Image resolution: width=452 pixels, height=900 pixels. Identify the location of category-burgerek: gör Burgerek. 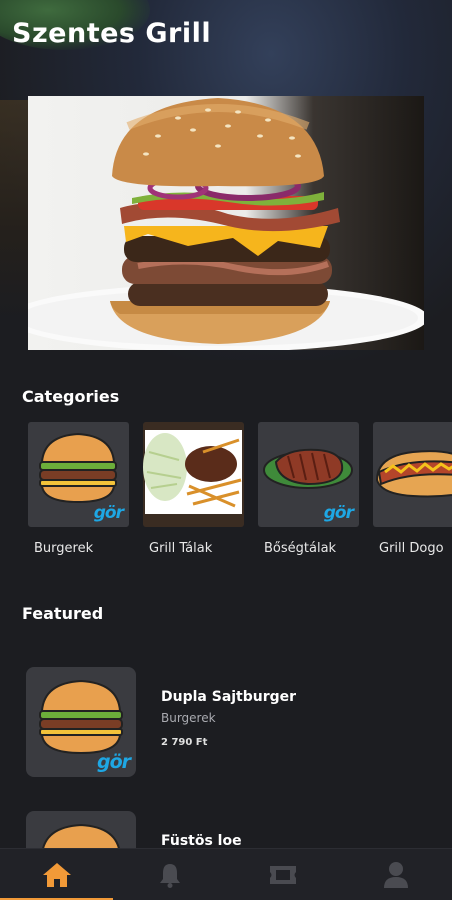
(78, 489).